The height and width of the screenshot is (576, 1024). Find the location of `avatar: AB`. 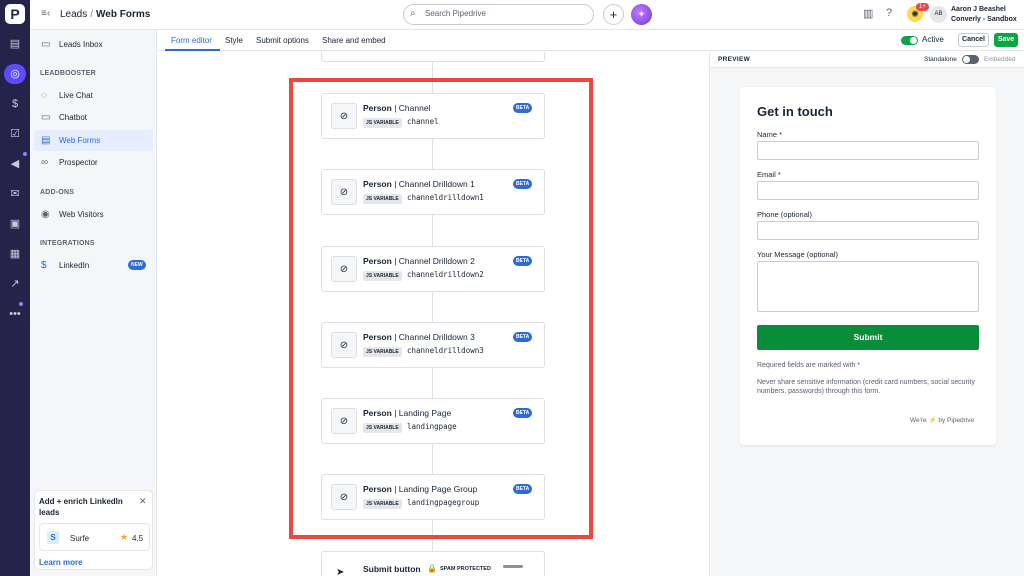

avatar: AB is located at coordinates (938, 14).